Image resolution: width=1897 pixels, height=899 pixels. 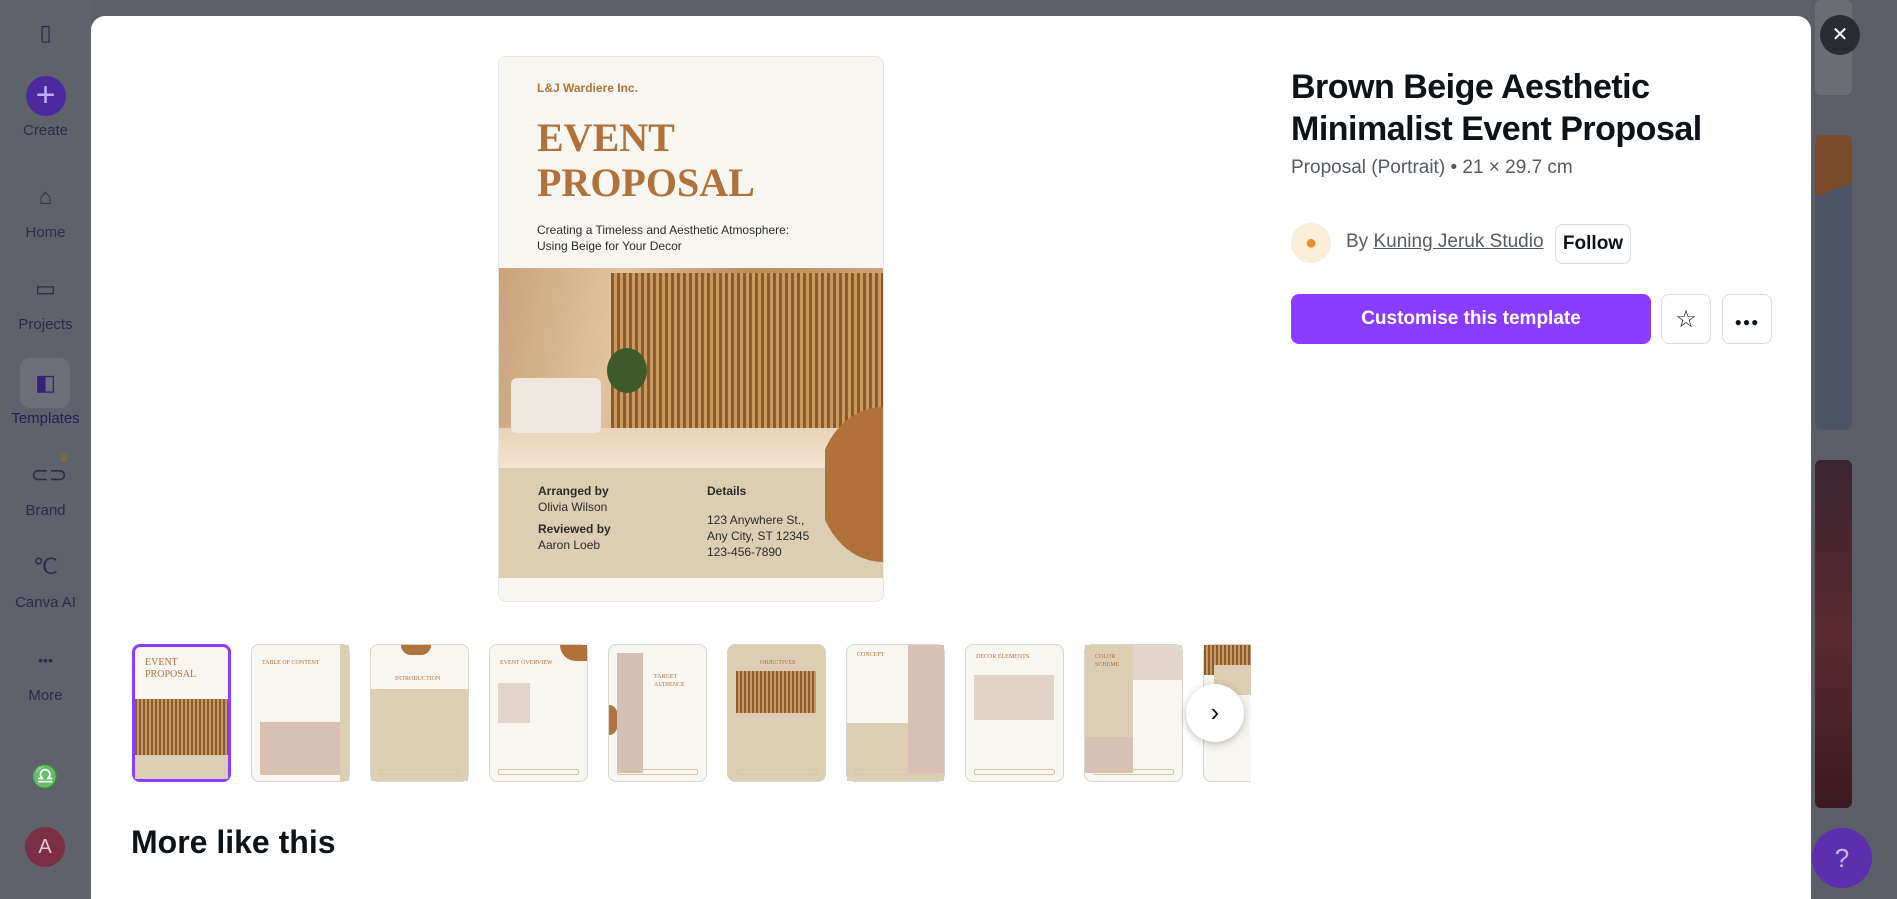 I want to click on sidebar-toggle-icon: ▯, so click(x=45, y=32).